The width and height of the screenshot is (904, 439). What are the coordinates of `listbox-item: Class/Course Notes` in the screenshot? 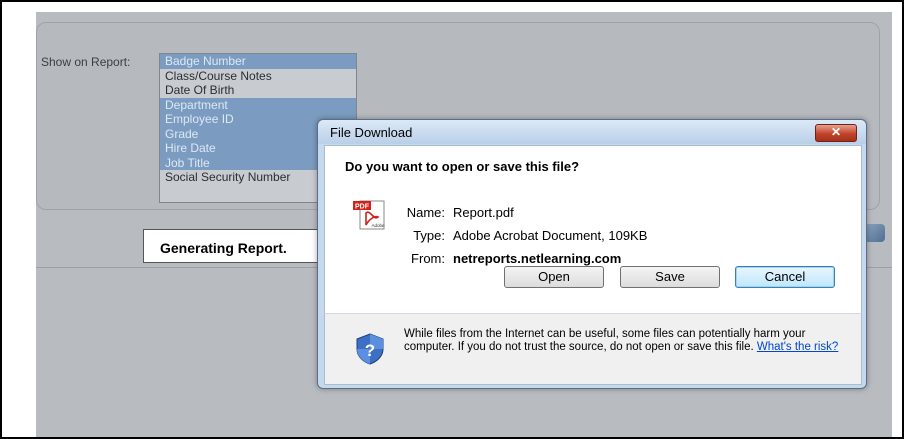 It's located at (258, 76).